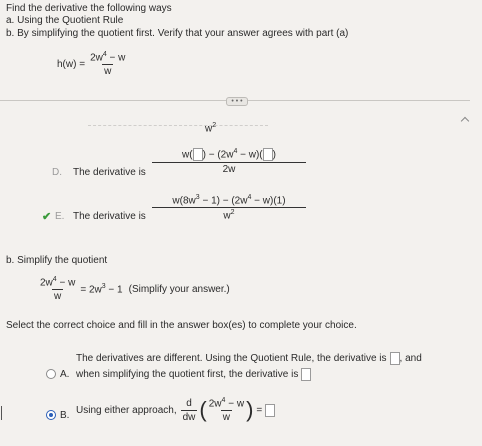  I want to click on simplify-note: (Simplify your answer.), so click(179, 289).